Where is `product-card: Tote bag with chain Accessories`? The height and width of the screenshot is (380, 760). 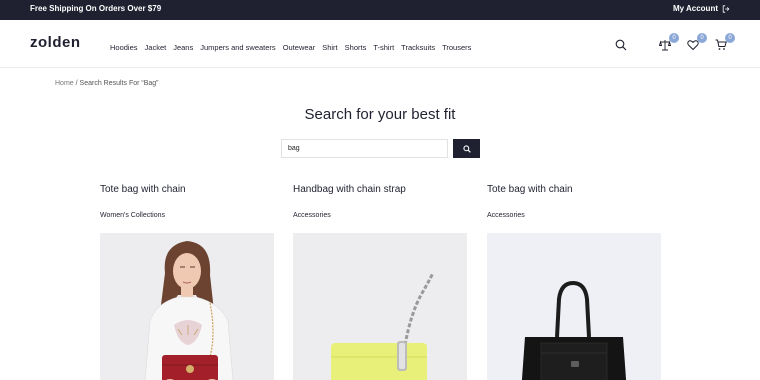 product-card: Tote bag with chain Accessories is located at coordinates (574, 282).